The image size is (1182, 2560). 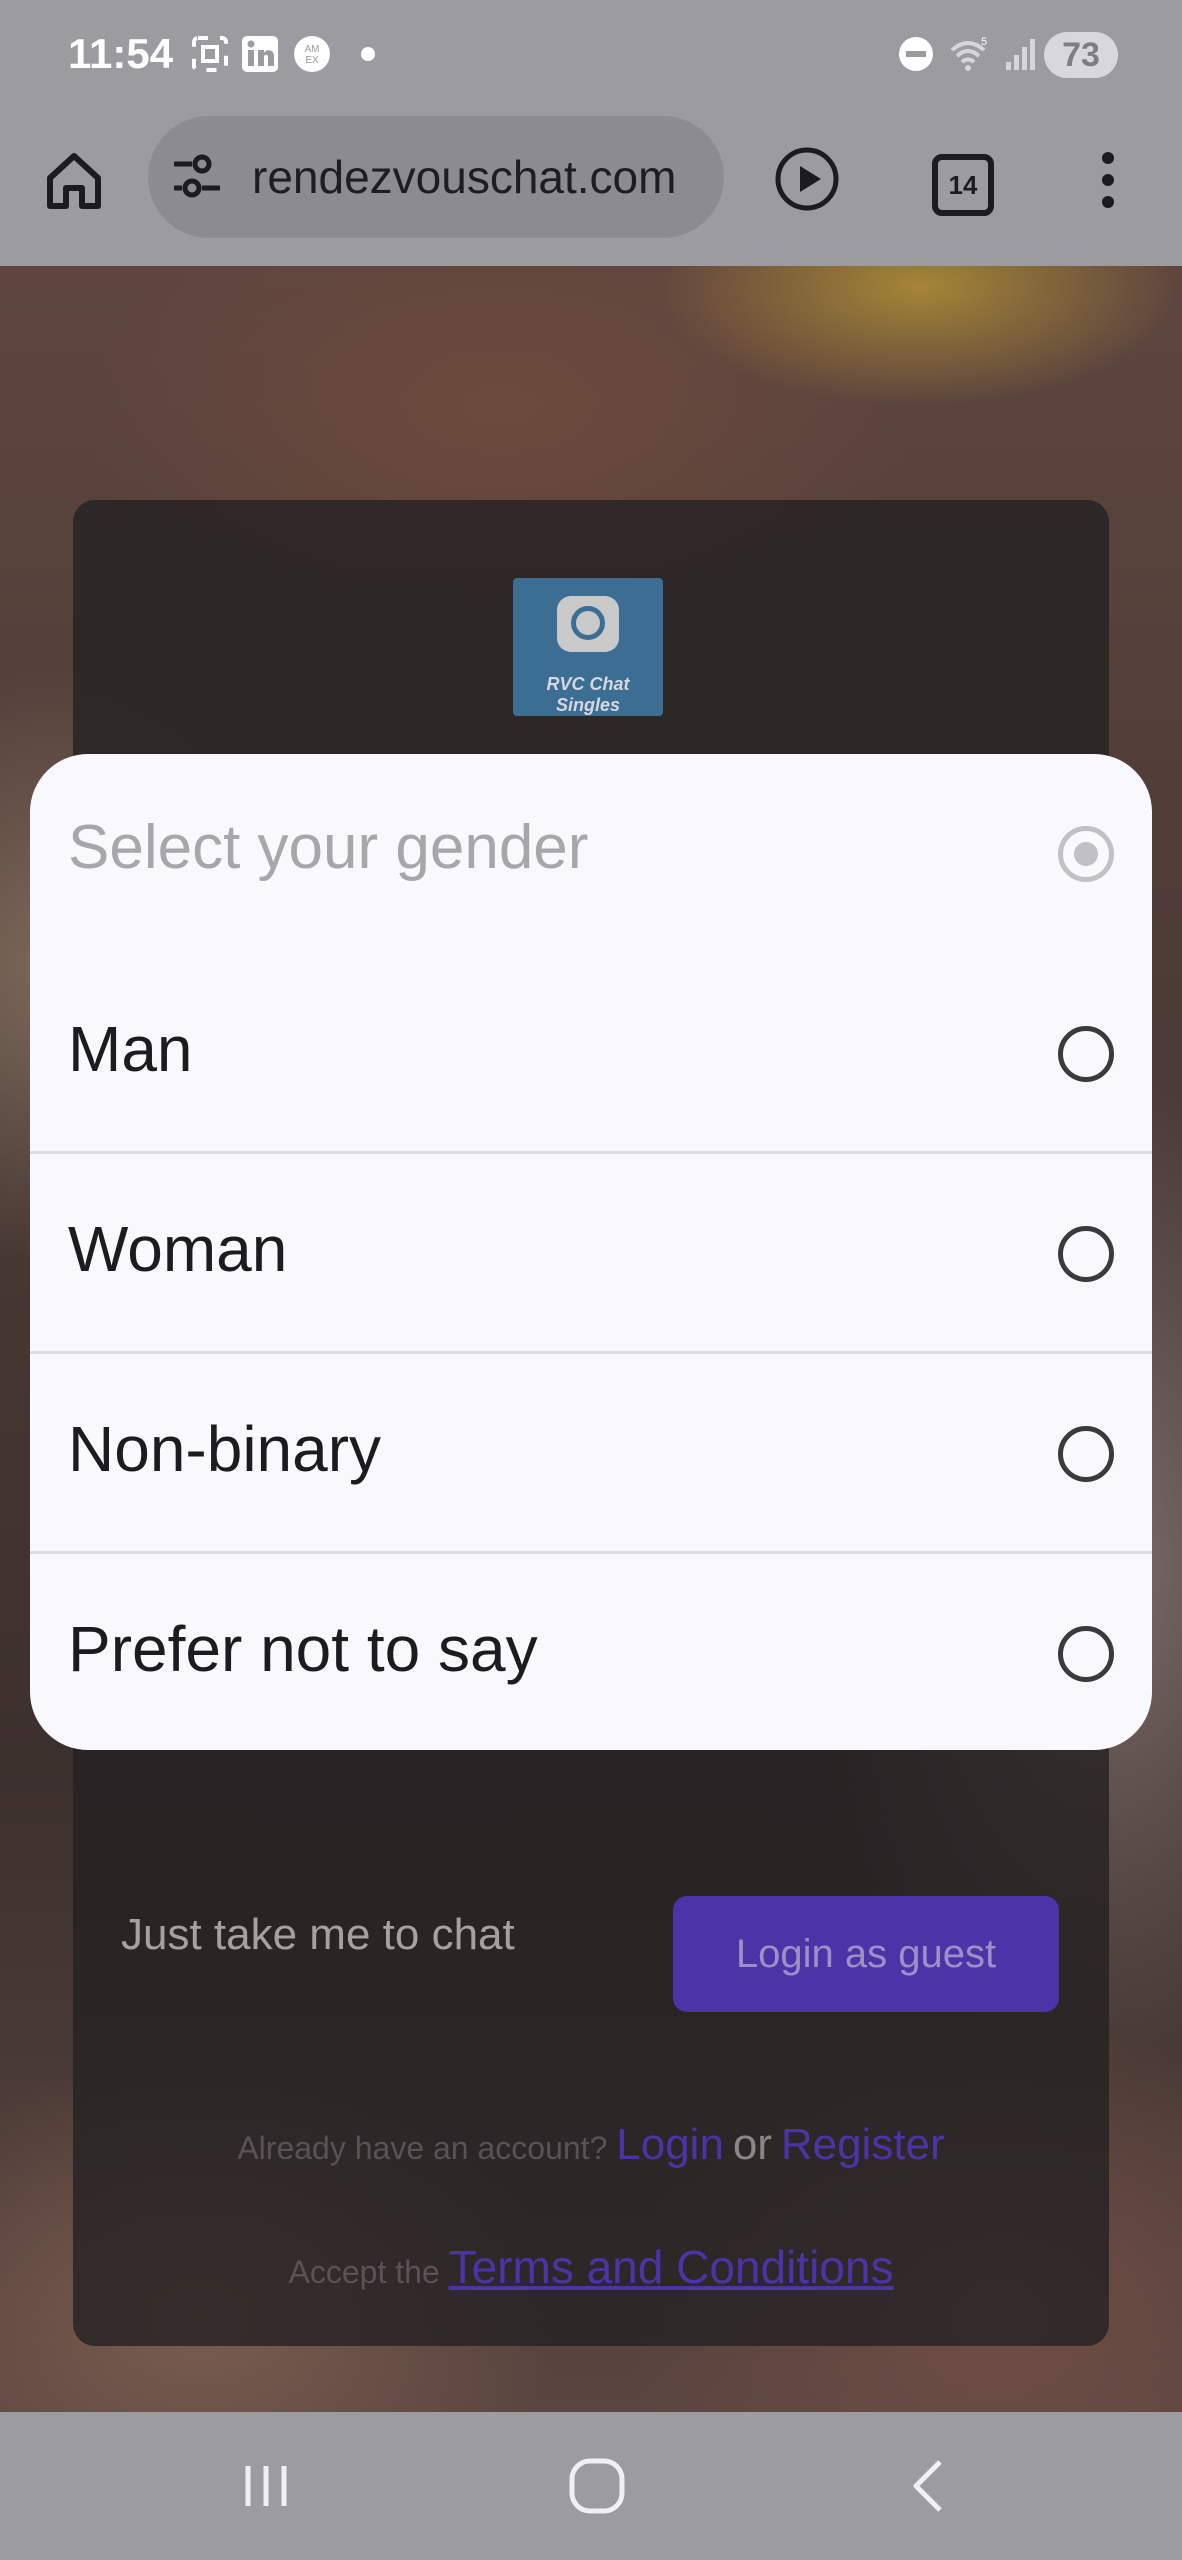 I want to click on status-time: 11:54, so click(x=121, y=53).